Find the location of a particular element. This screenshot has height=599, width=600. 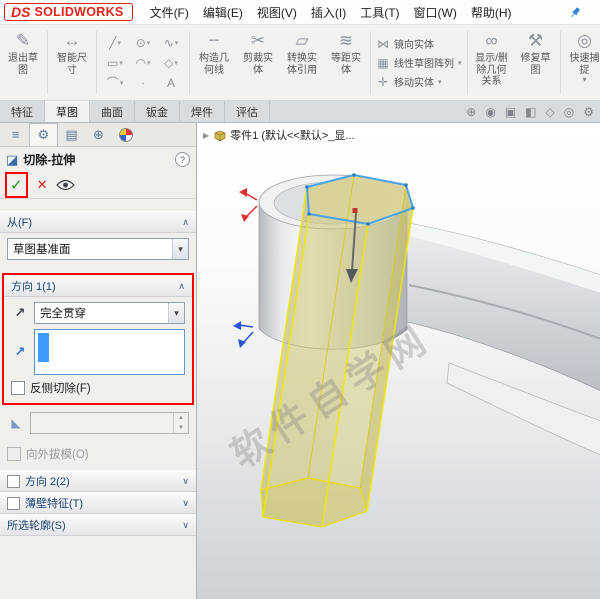

tab-property-manager: ⚙ is located at coordinates (43, 134).